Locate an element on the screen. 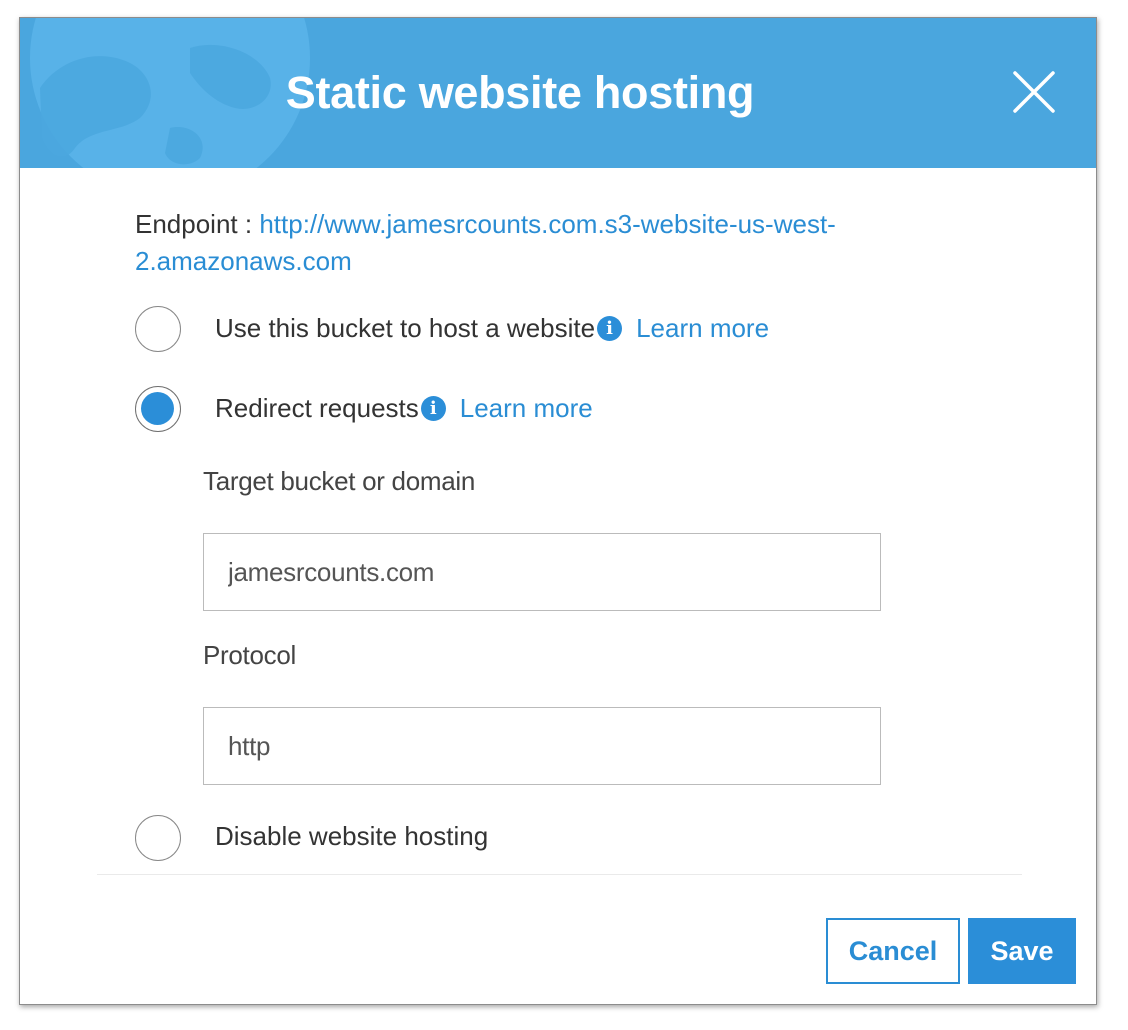  option-redirect-requests: Redirect requests i Learn more is located at coordinates (404, 408).